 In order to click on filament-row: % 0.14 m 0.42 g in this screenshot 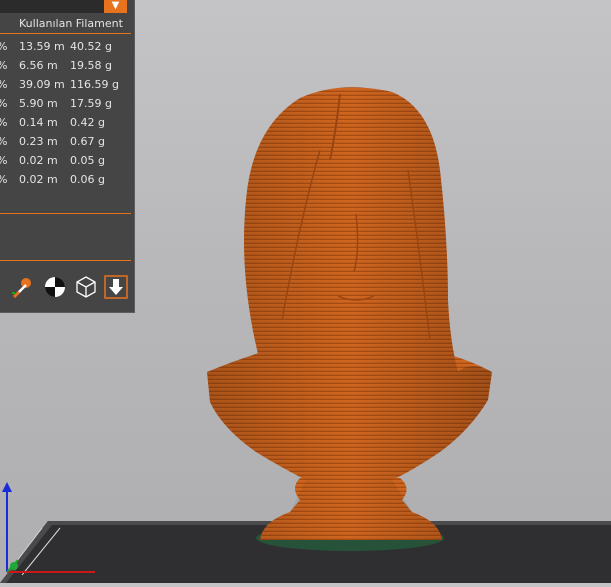, I will do `click(52, 122)`.